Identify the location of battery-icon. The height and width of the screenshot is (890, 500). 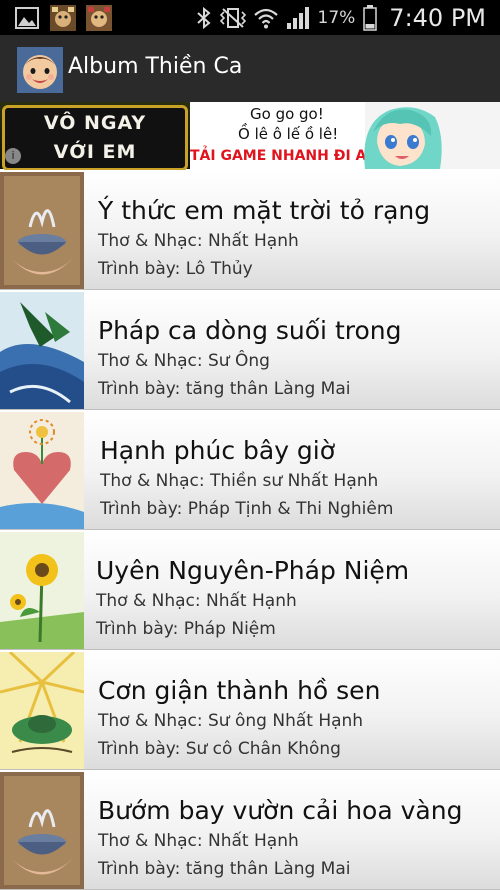
(370, 18).